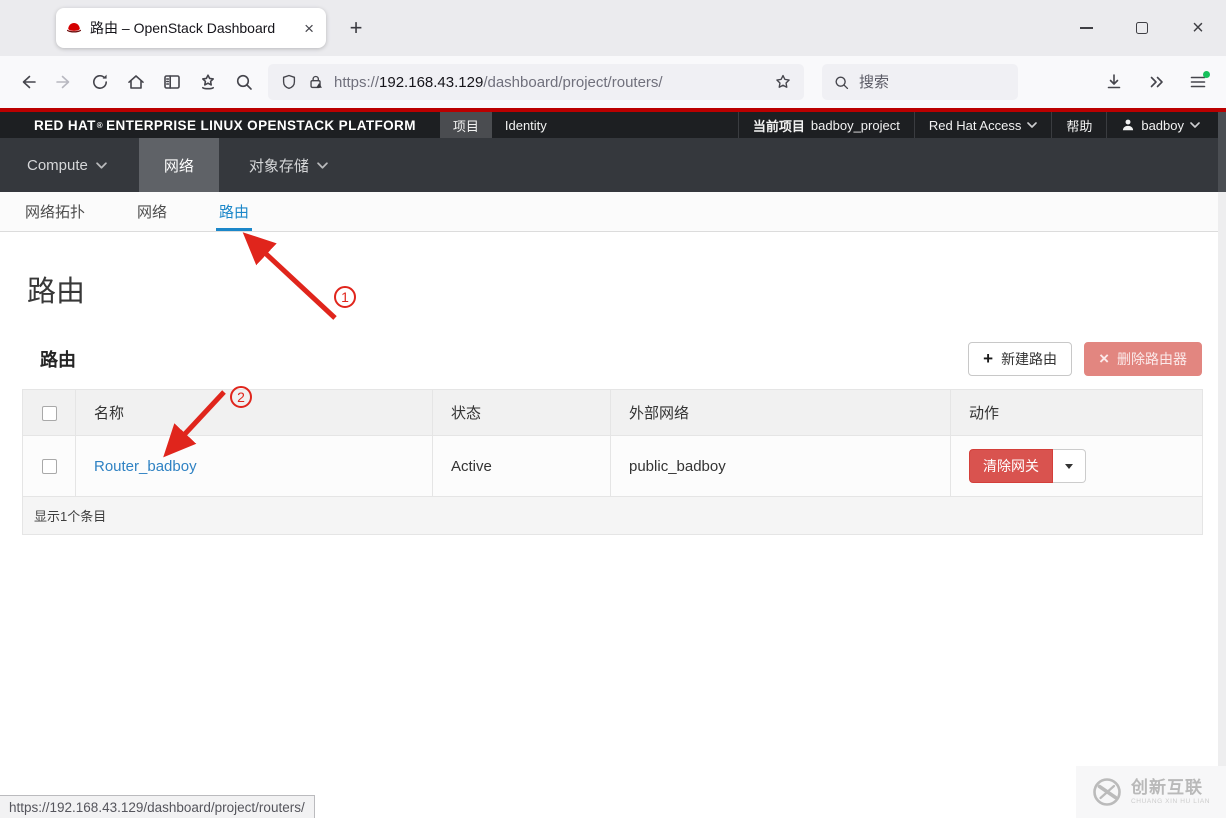 This screenshot has height=818, width=1226. Describe the element at coordinates (309, 28) in the screenshot. I see `tab-close-icon: ×` at that location.